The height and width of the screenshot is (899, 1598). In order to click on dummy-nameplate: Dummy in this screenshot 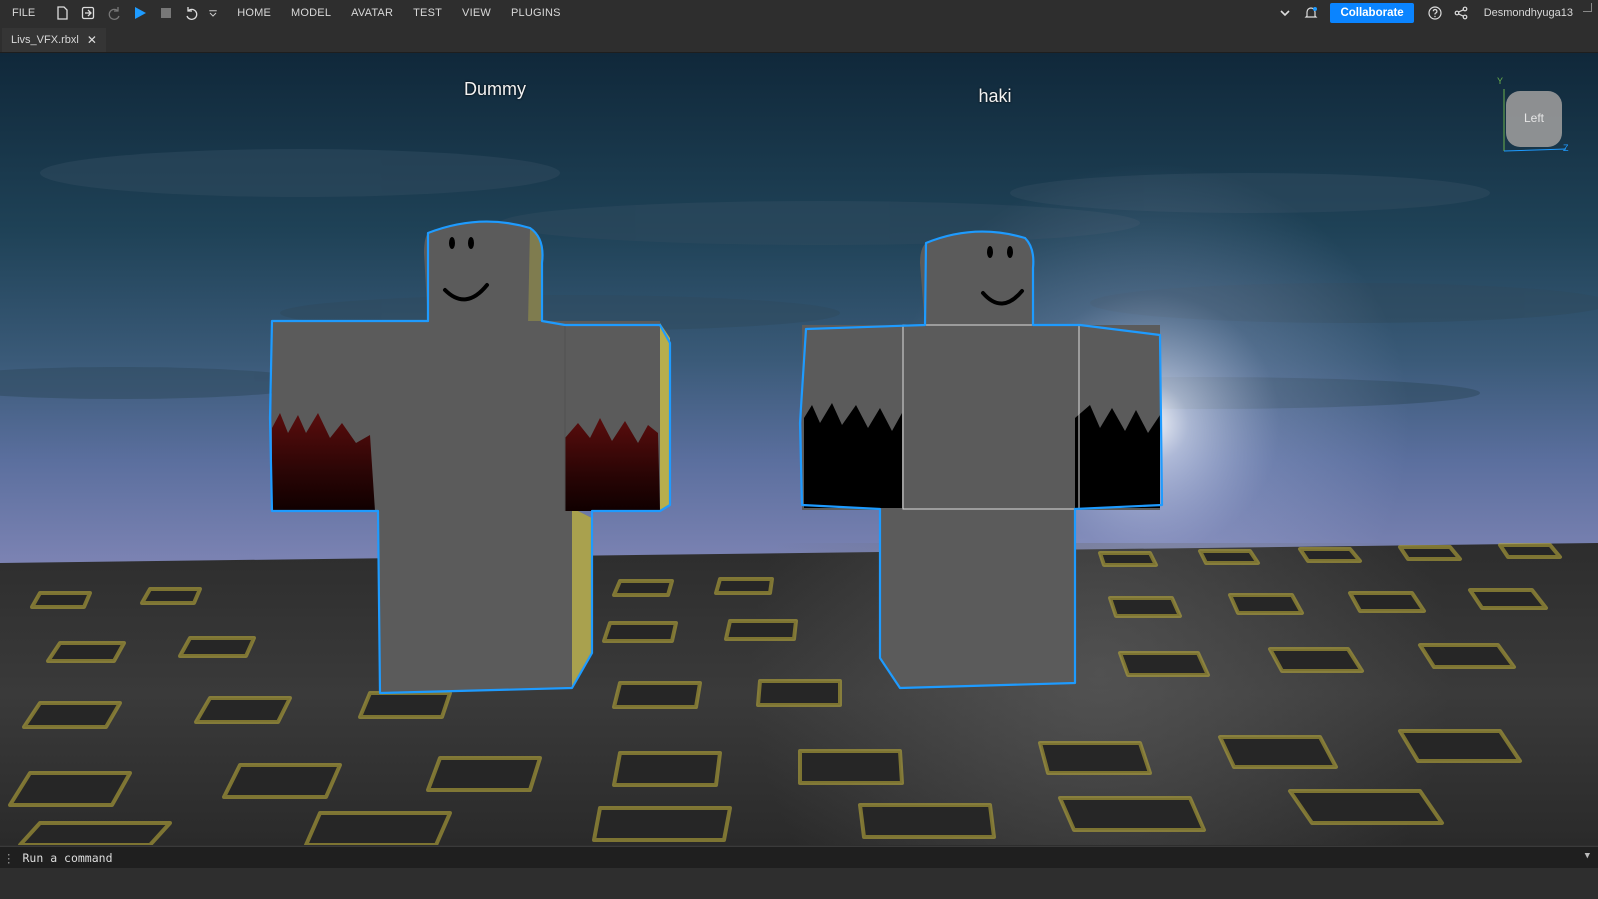, I will do `click(495, 89)`.